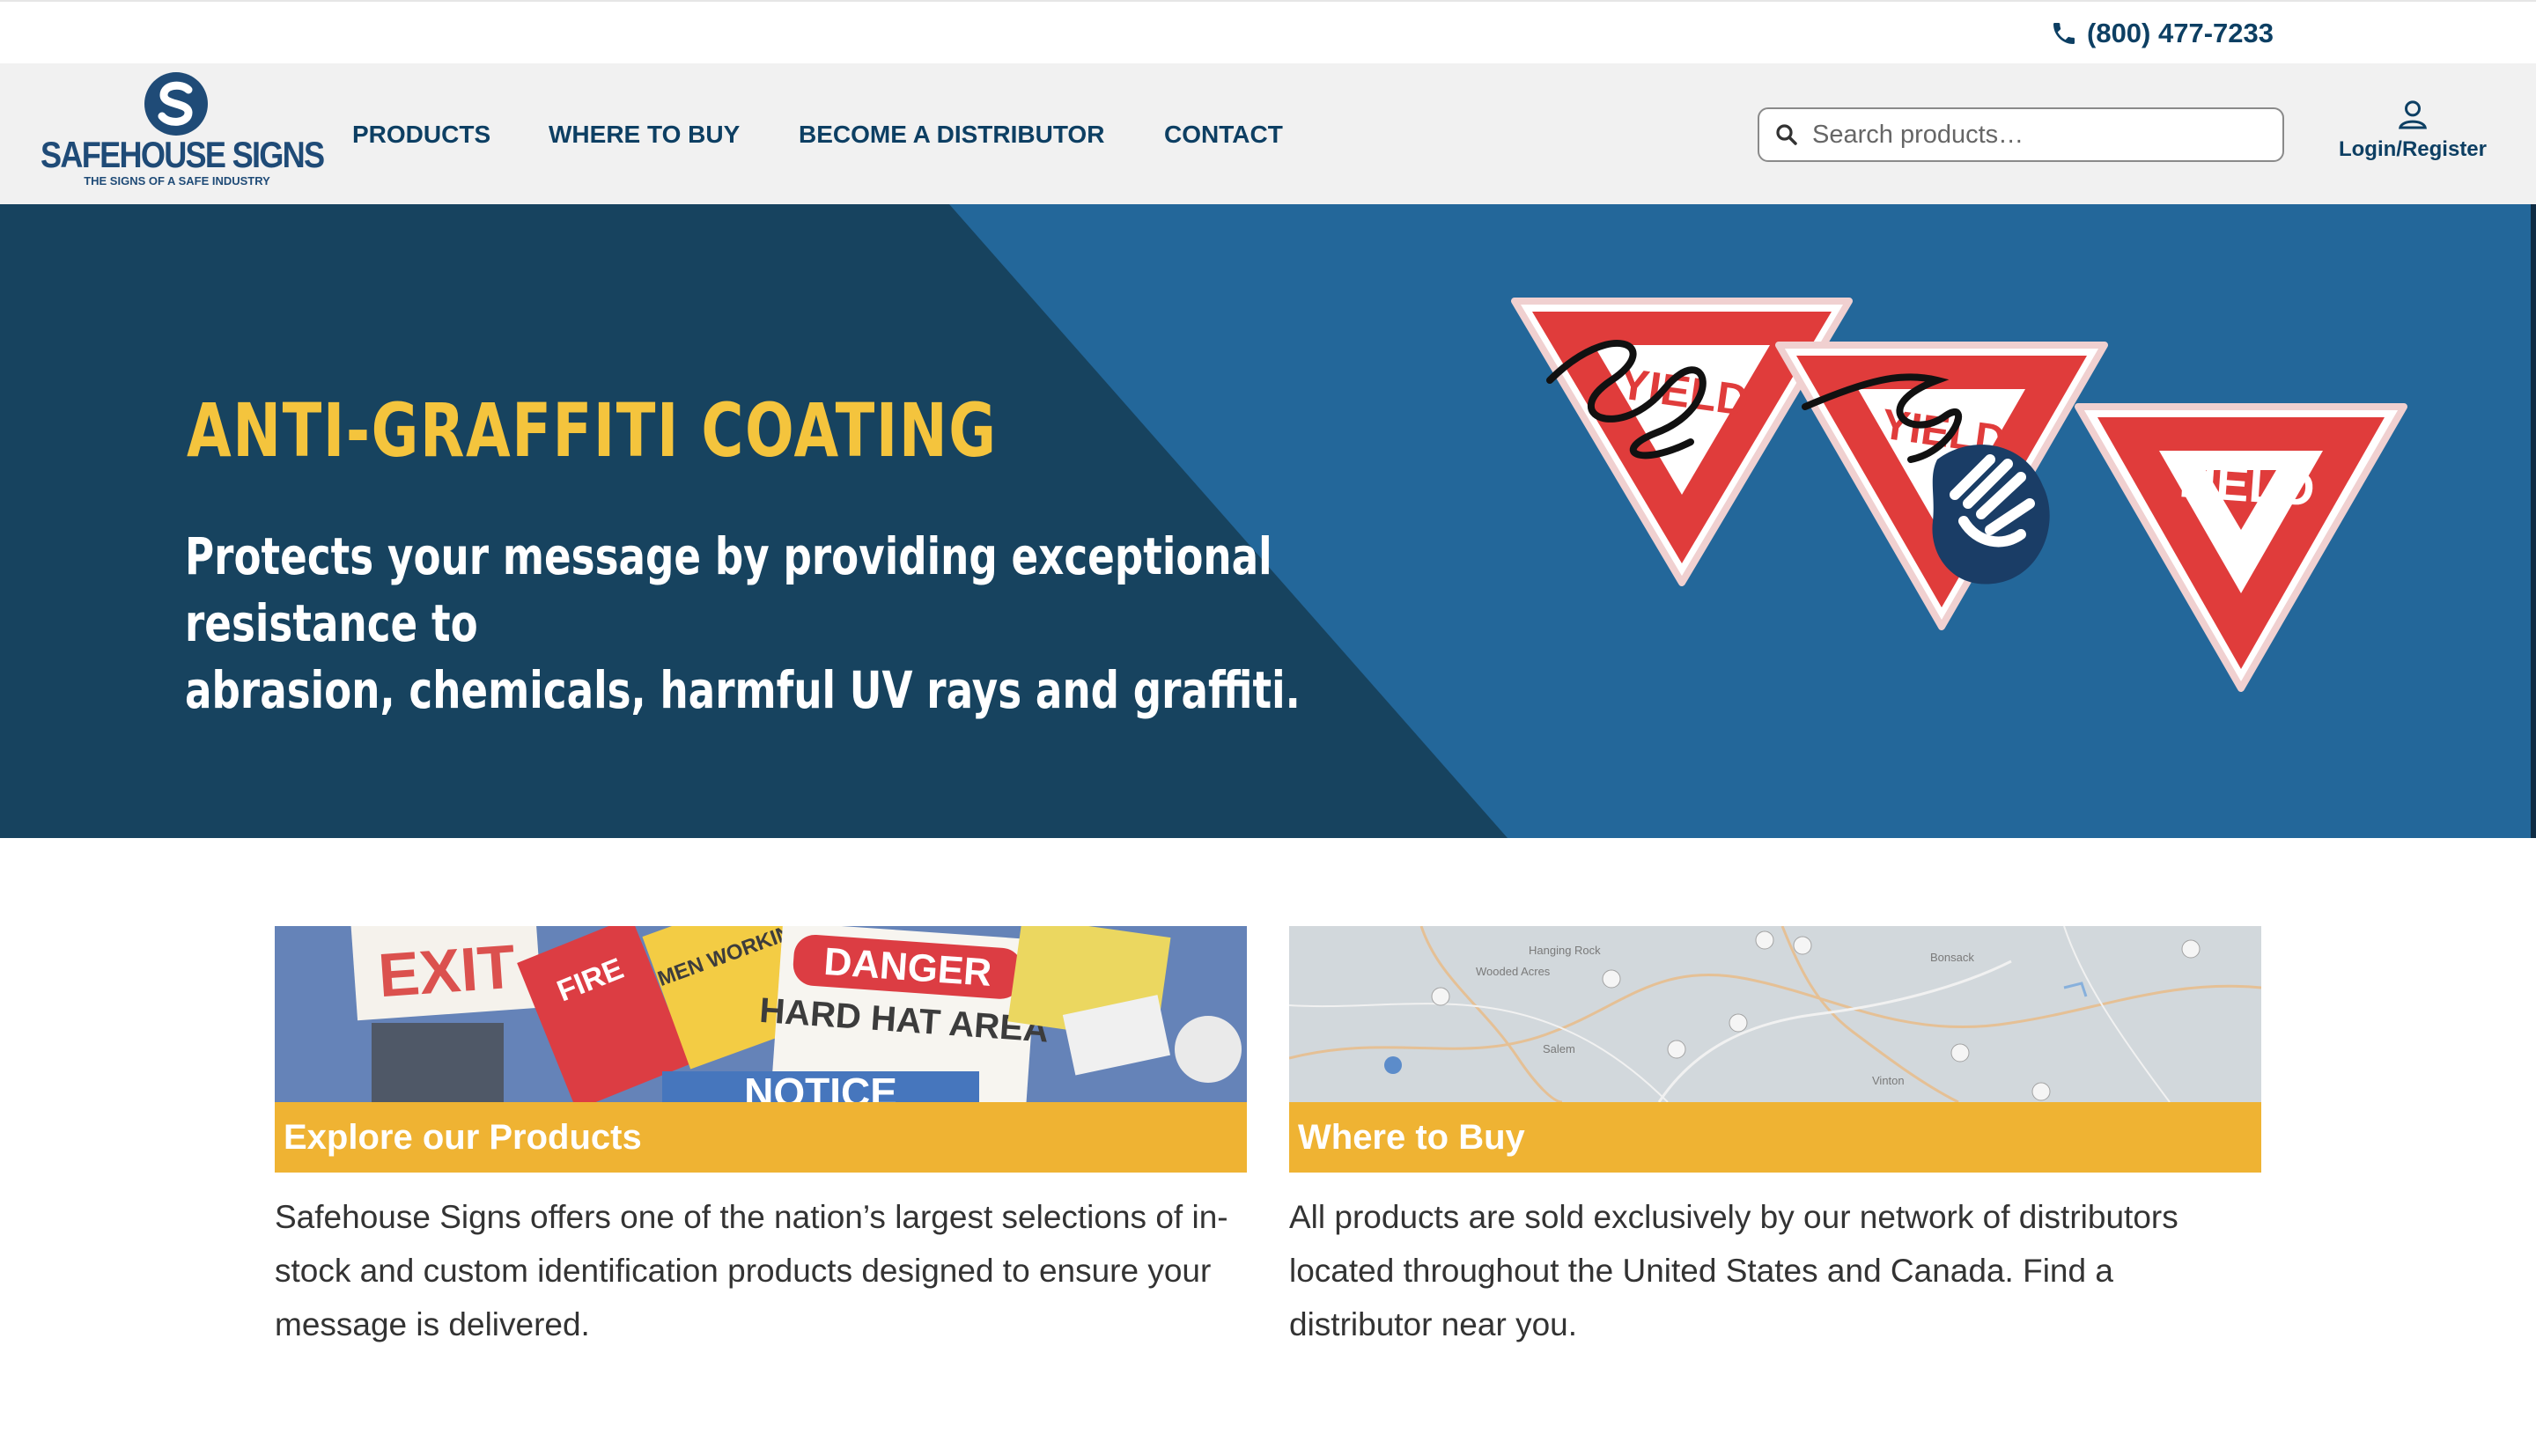  Describe the element at coordinates (1268, 32) in the screenshot. I see `top-bar: (800) 477-7233` at that location.